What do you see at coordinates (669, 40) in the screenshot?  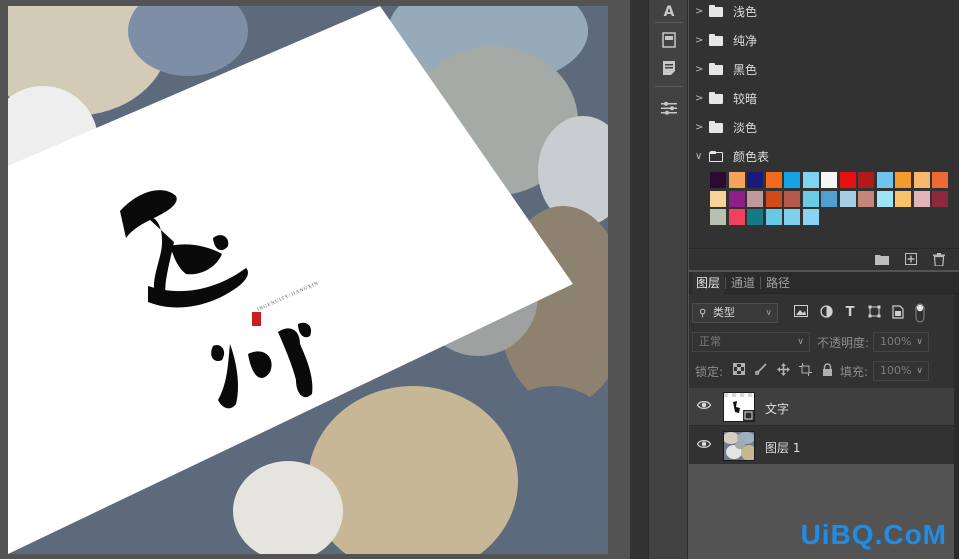 I see `paragraph-styles-icon` at bounding box center [669, 40].